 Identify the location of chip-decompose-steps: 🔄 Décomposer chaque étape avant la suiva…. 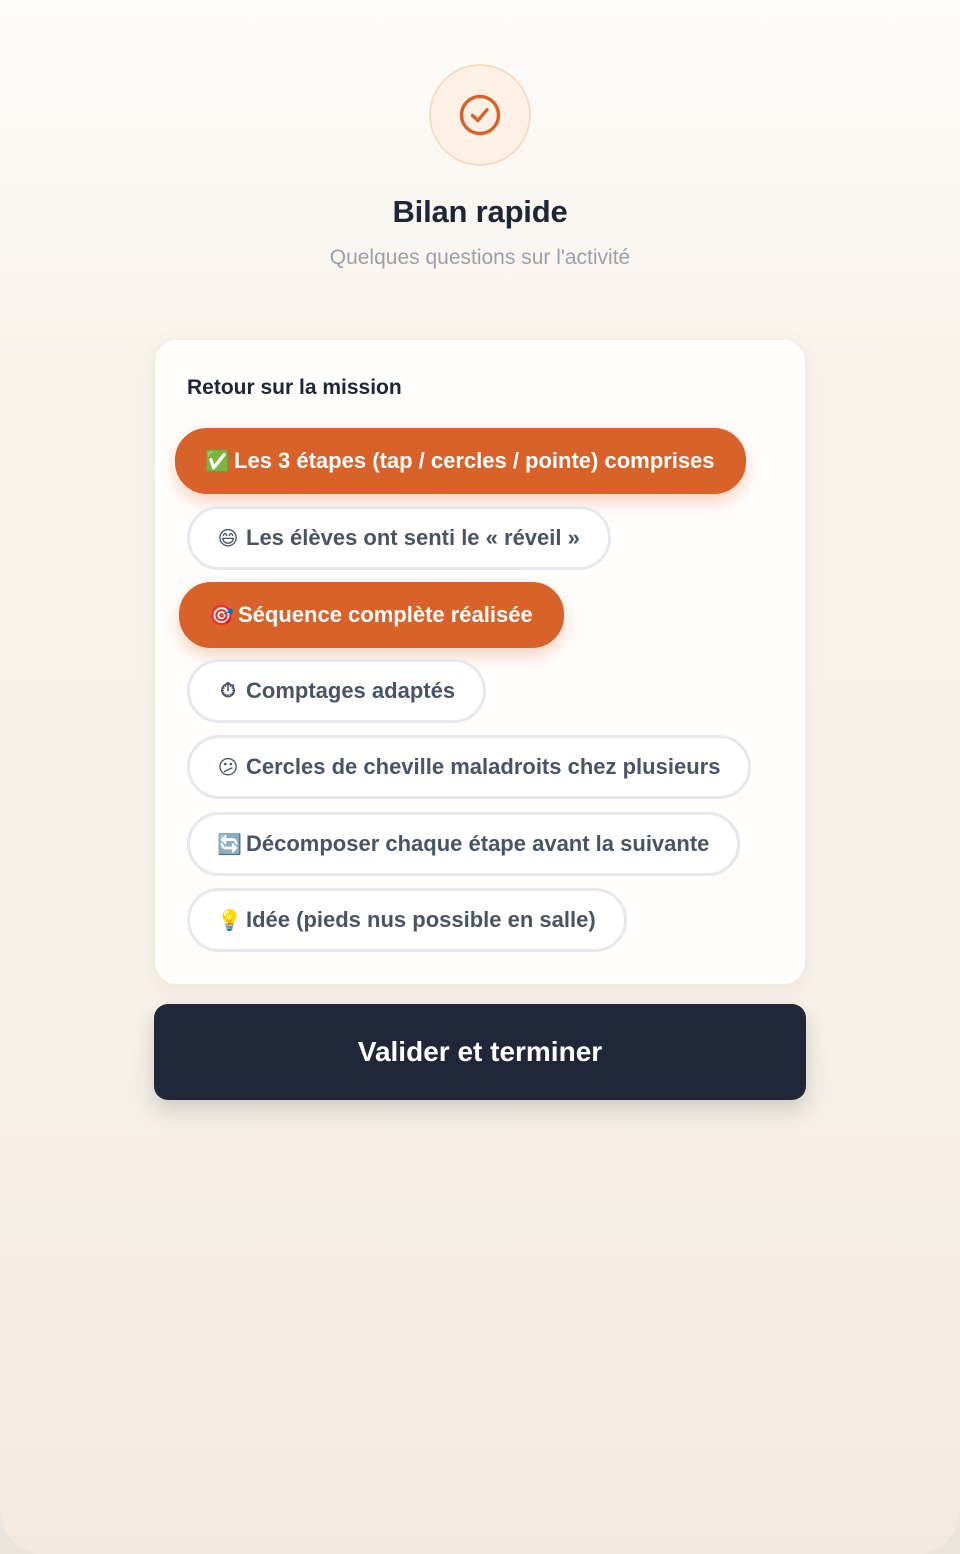
(464, 844).